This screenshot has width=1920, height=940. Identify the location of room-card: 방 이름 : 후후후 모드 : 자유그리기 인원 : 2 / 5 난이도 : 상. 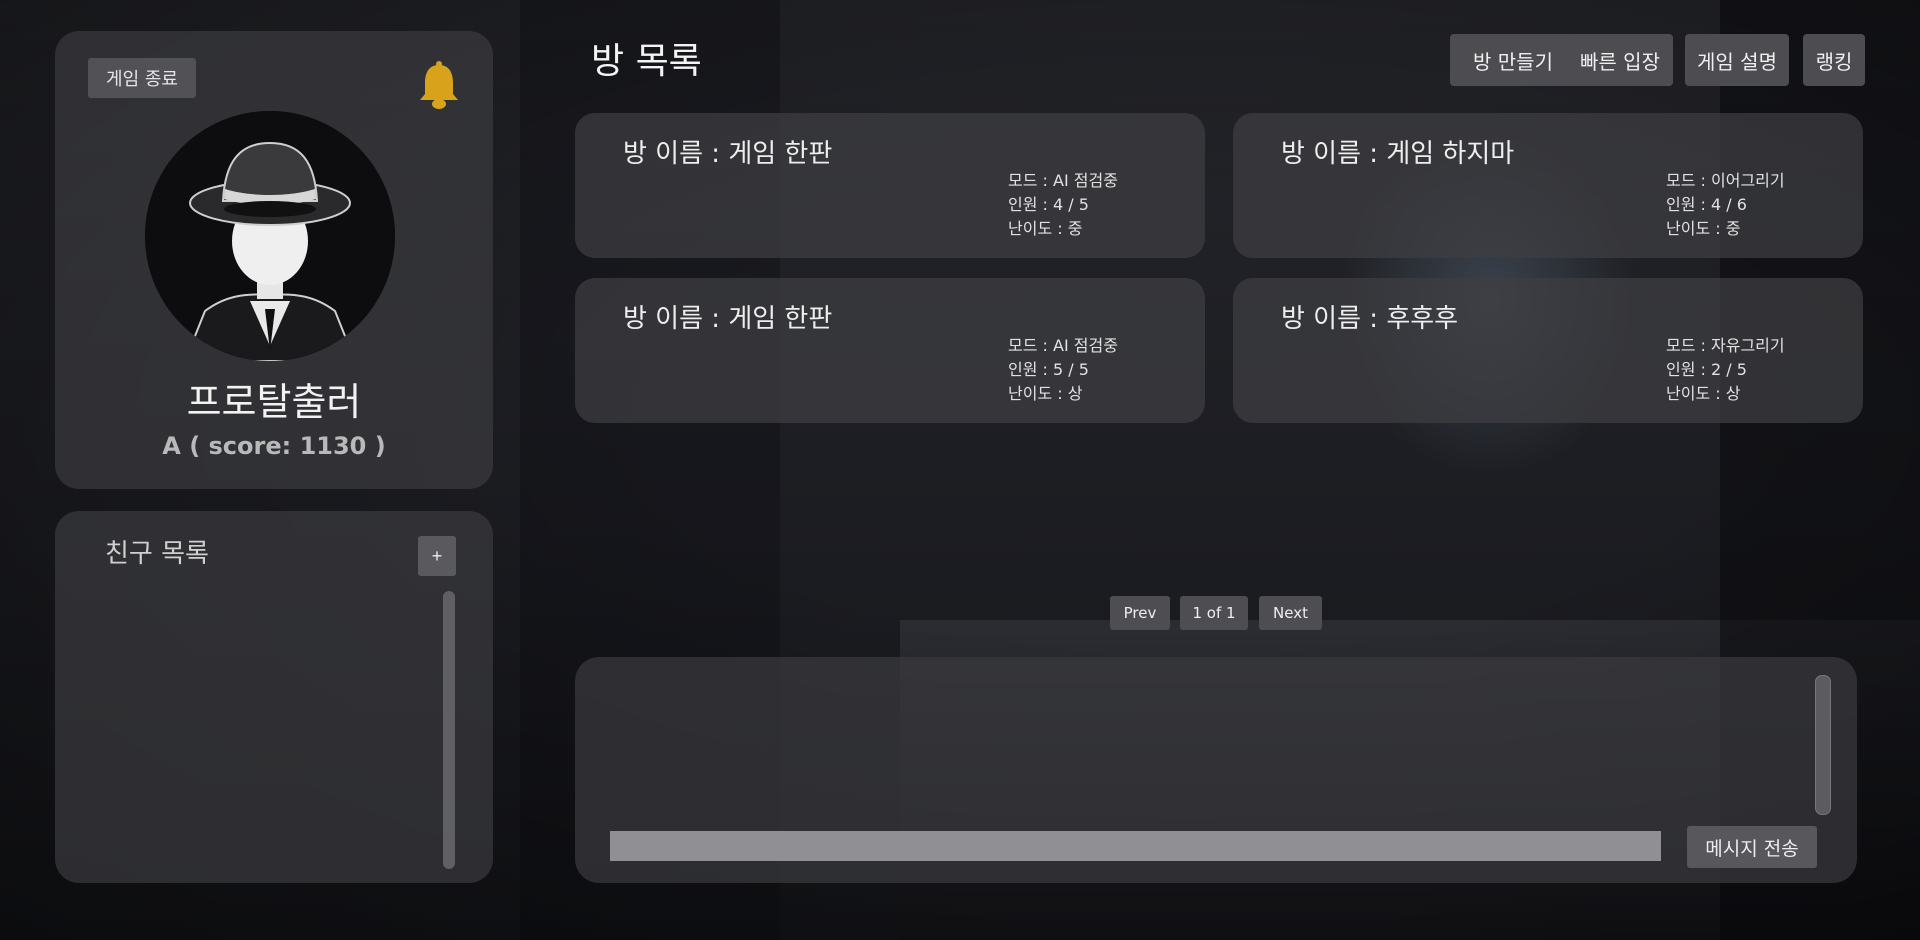
(1548, 350).